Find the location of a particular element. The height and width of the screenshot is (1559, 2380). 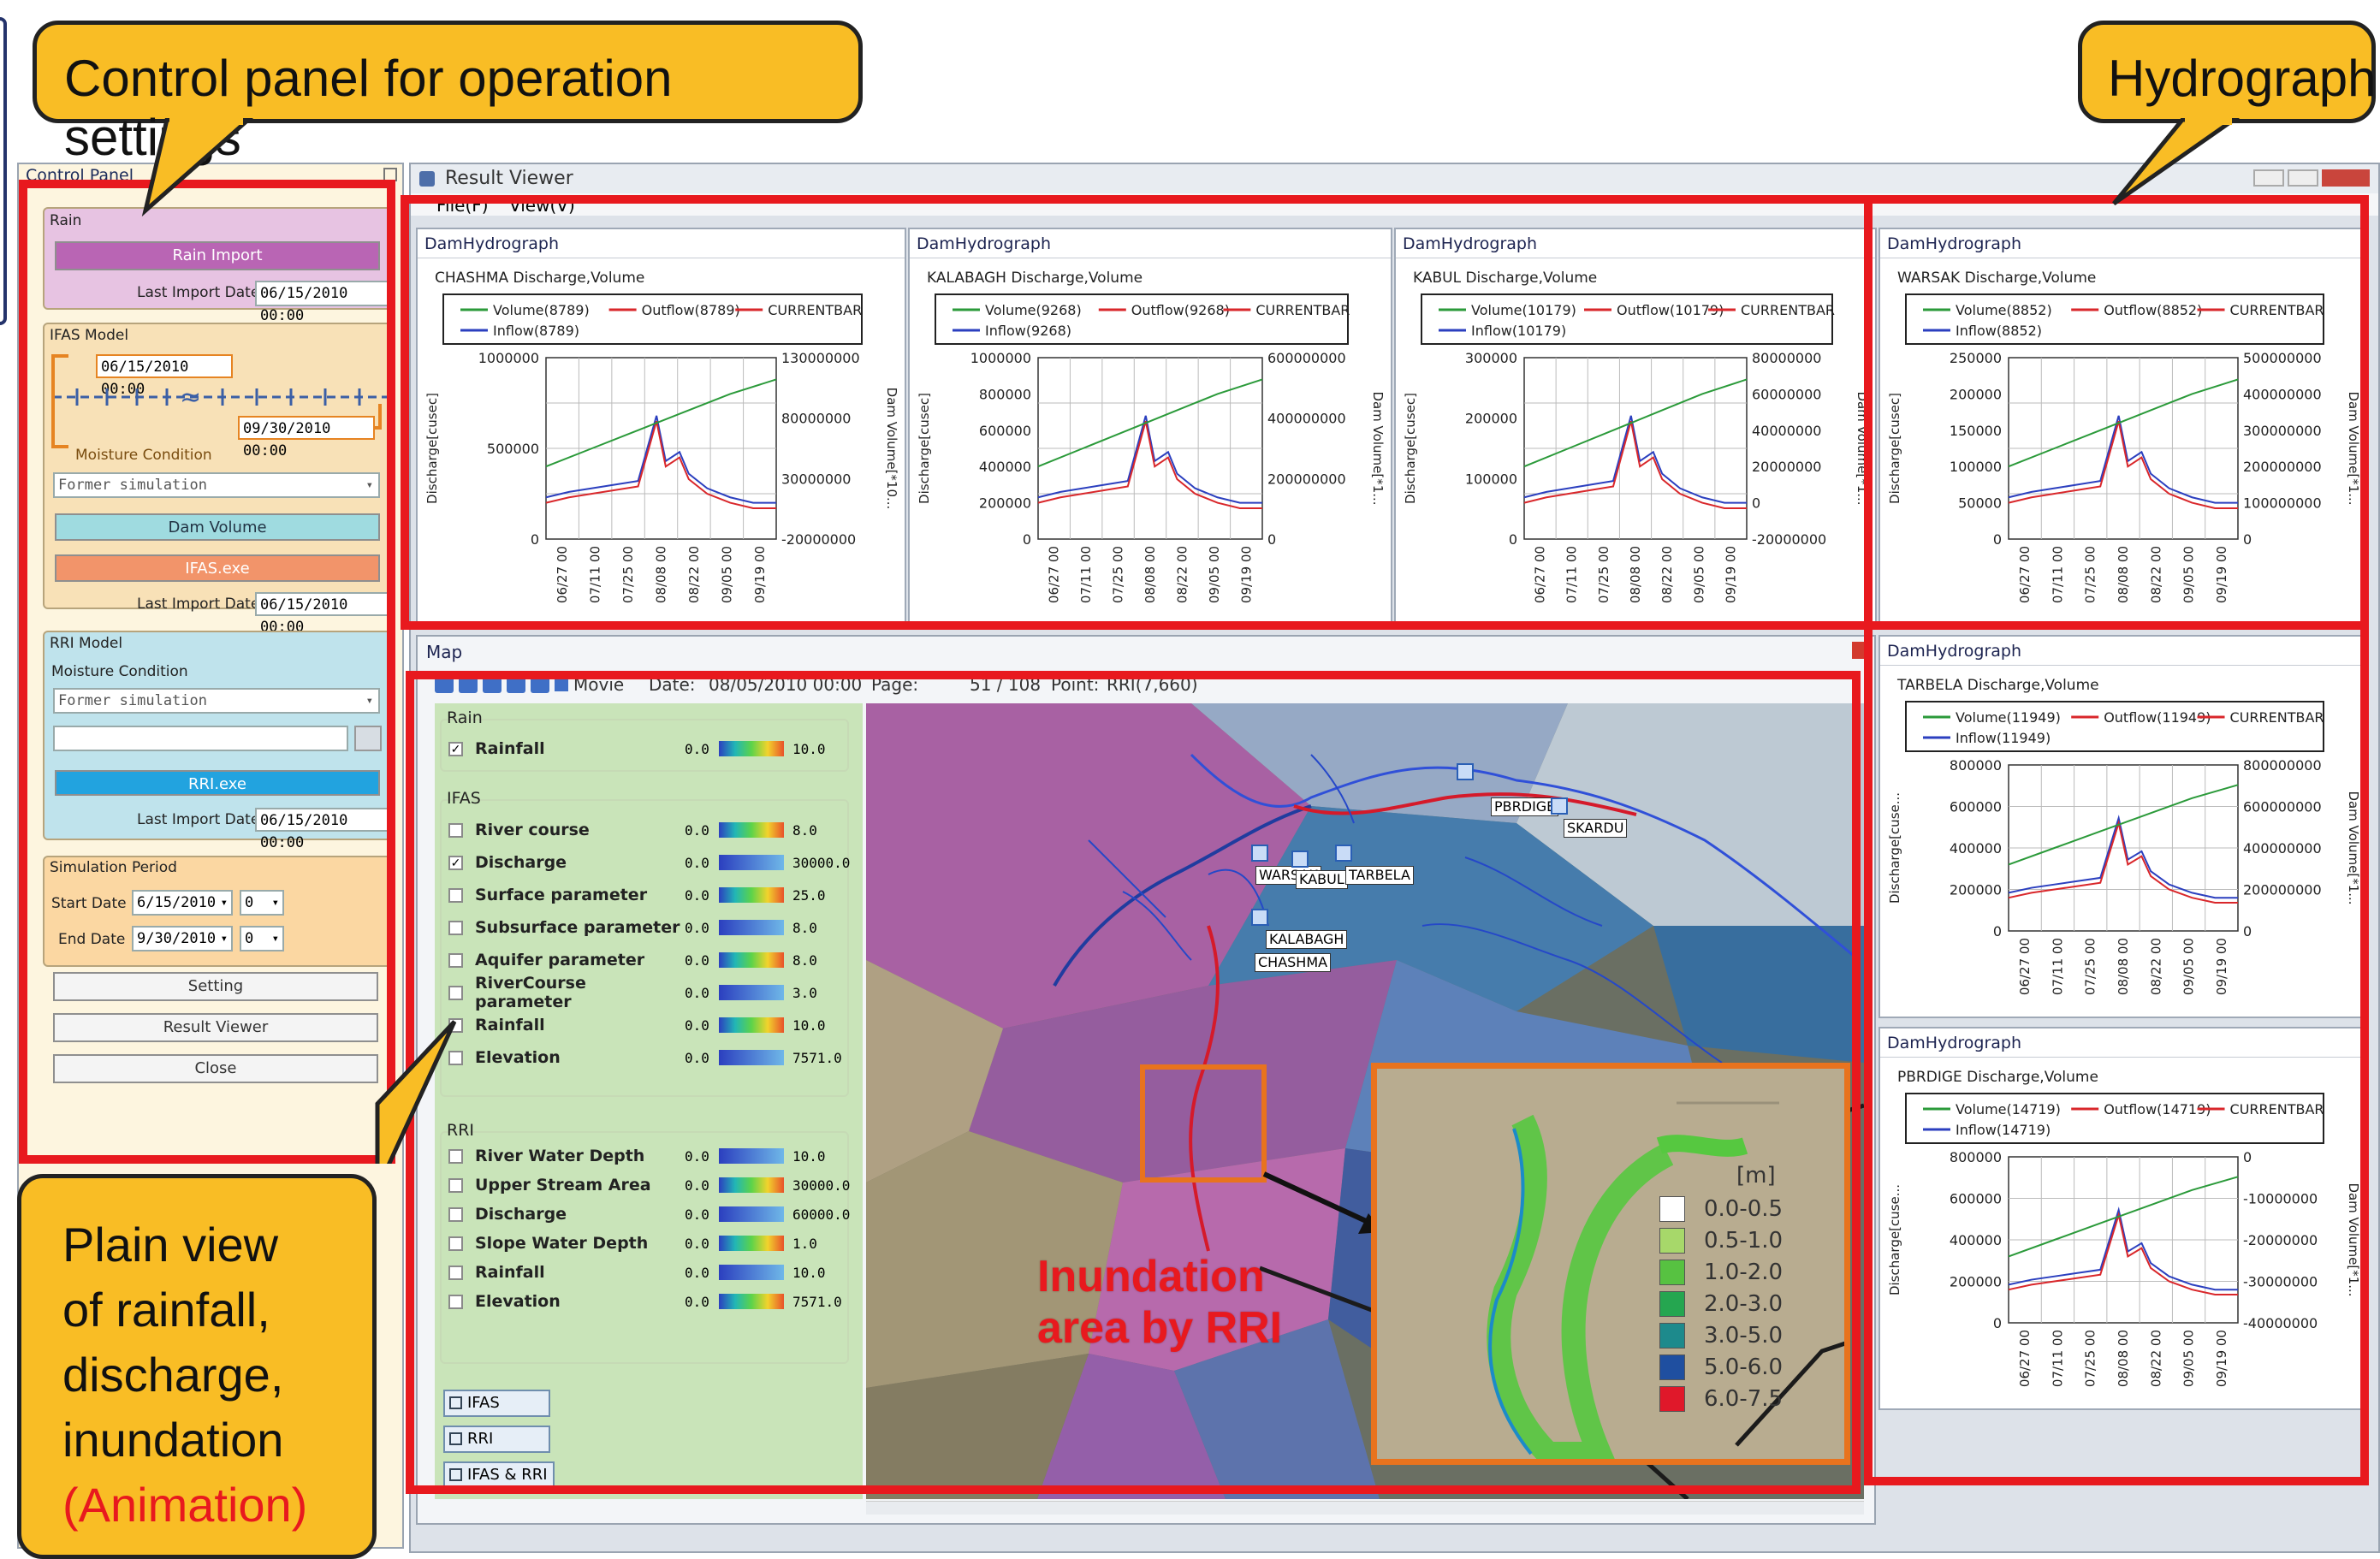

first-frame-button is located at coordinates (444, 685).